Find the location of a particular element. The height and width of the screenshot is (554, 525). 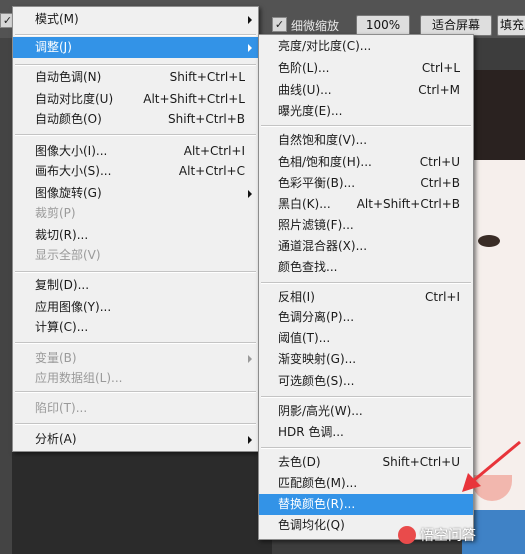

watermark-text: 悟空问答 is located at coordinates (448, 536).